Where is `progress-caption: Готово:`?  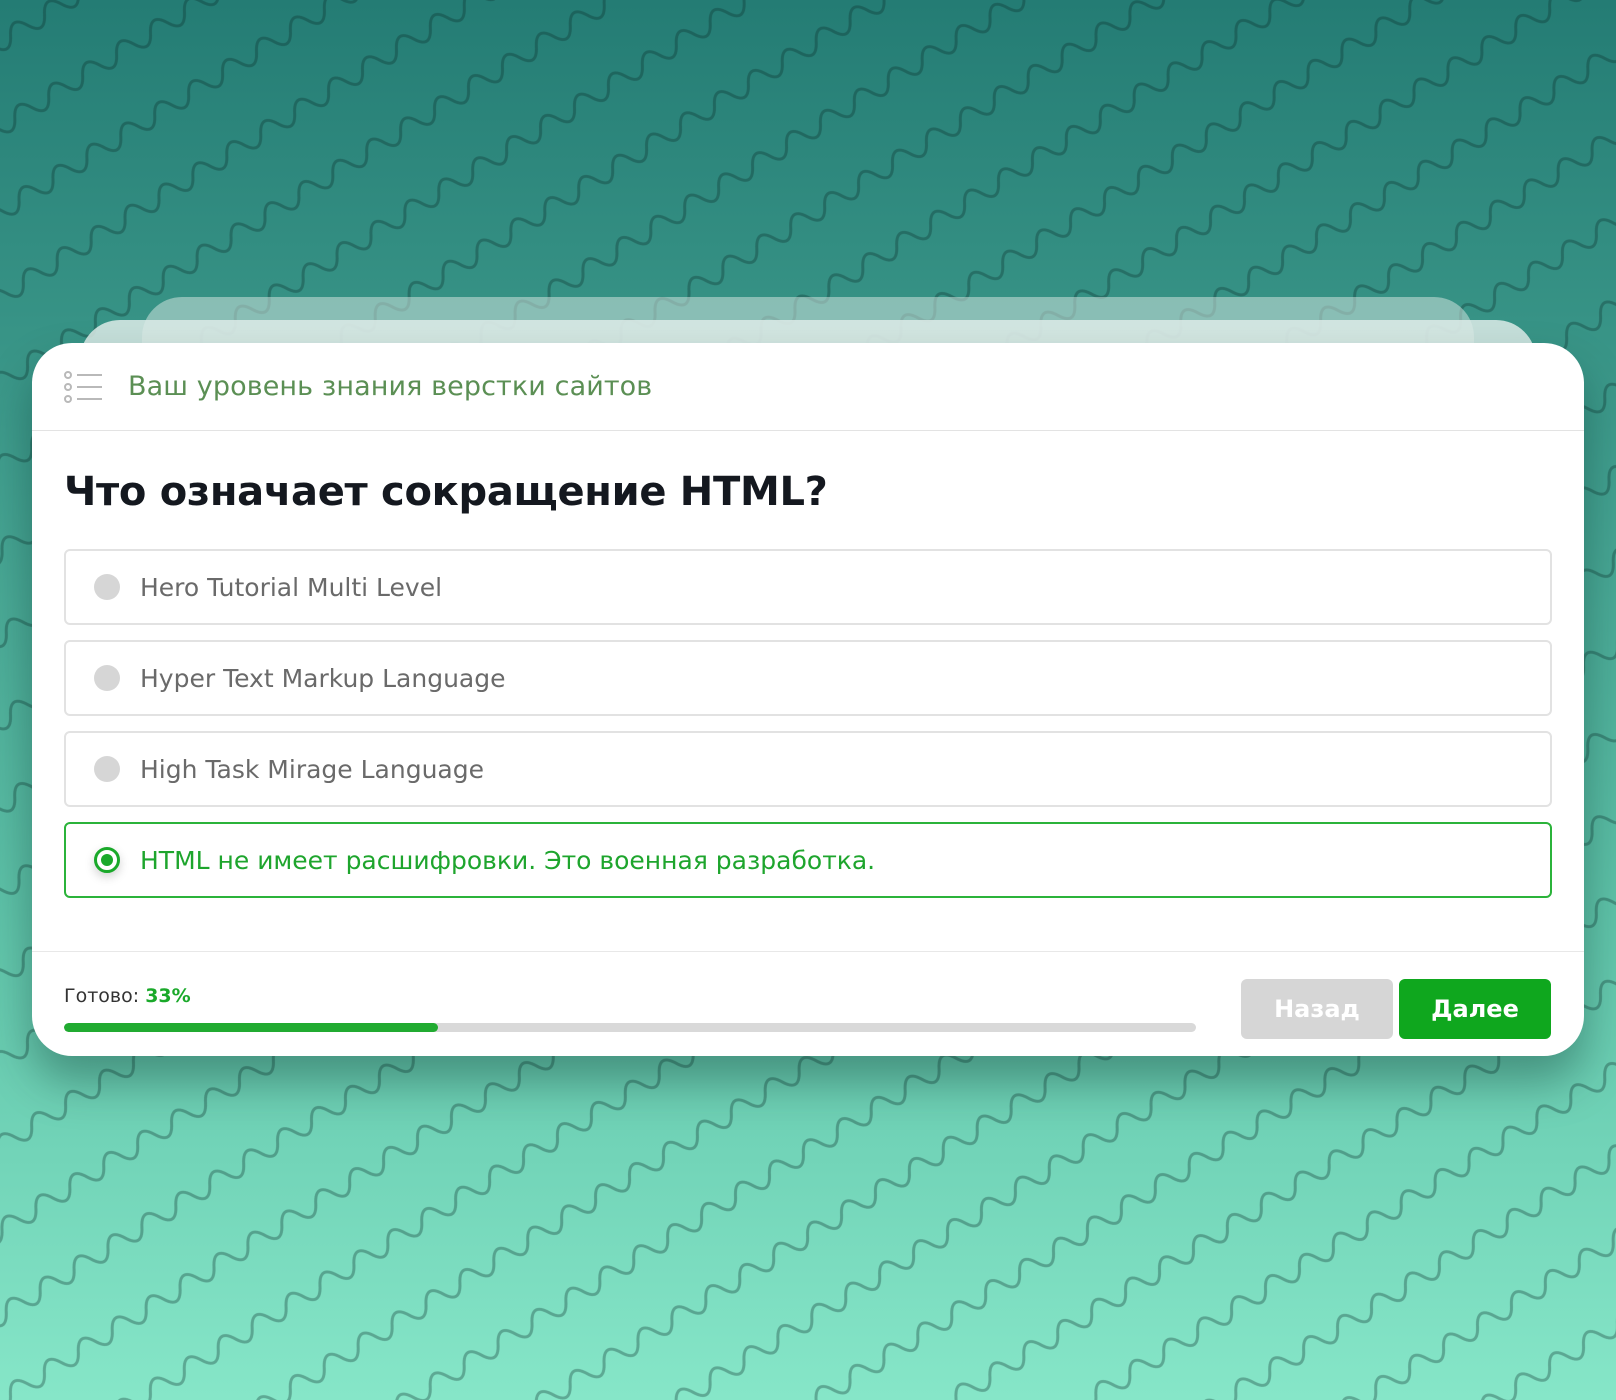 progress-caption: Готово: is located at coordinates (102, 996).